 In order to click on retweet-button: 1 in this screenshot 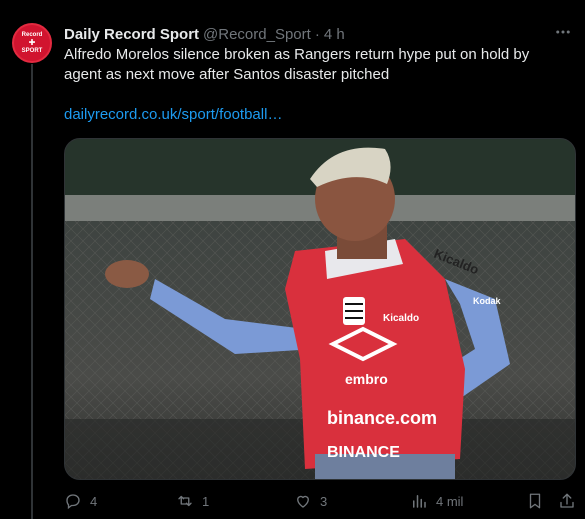, I will do `click(192, 501)`.